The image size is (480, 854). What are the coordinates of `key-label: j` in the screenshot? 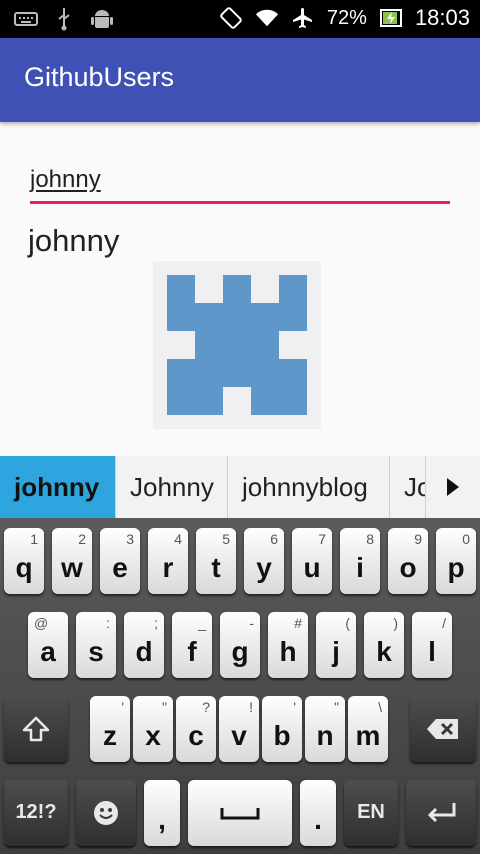 It's located at (336, 651).